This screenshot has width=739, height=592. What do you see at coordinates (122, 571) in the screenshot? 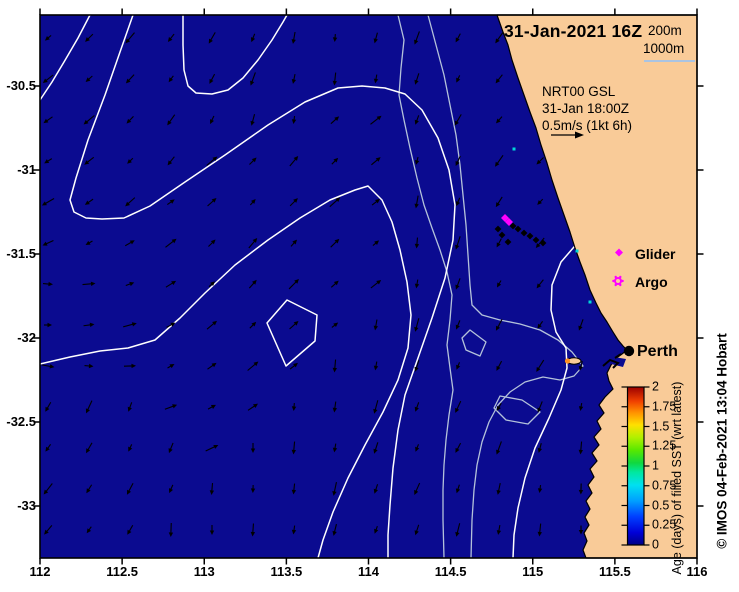
I see `x-tick-label: 112.5` at bounding box center [122, 571].